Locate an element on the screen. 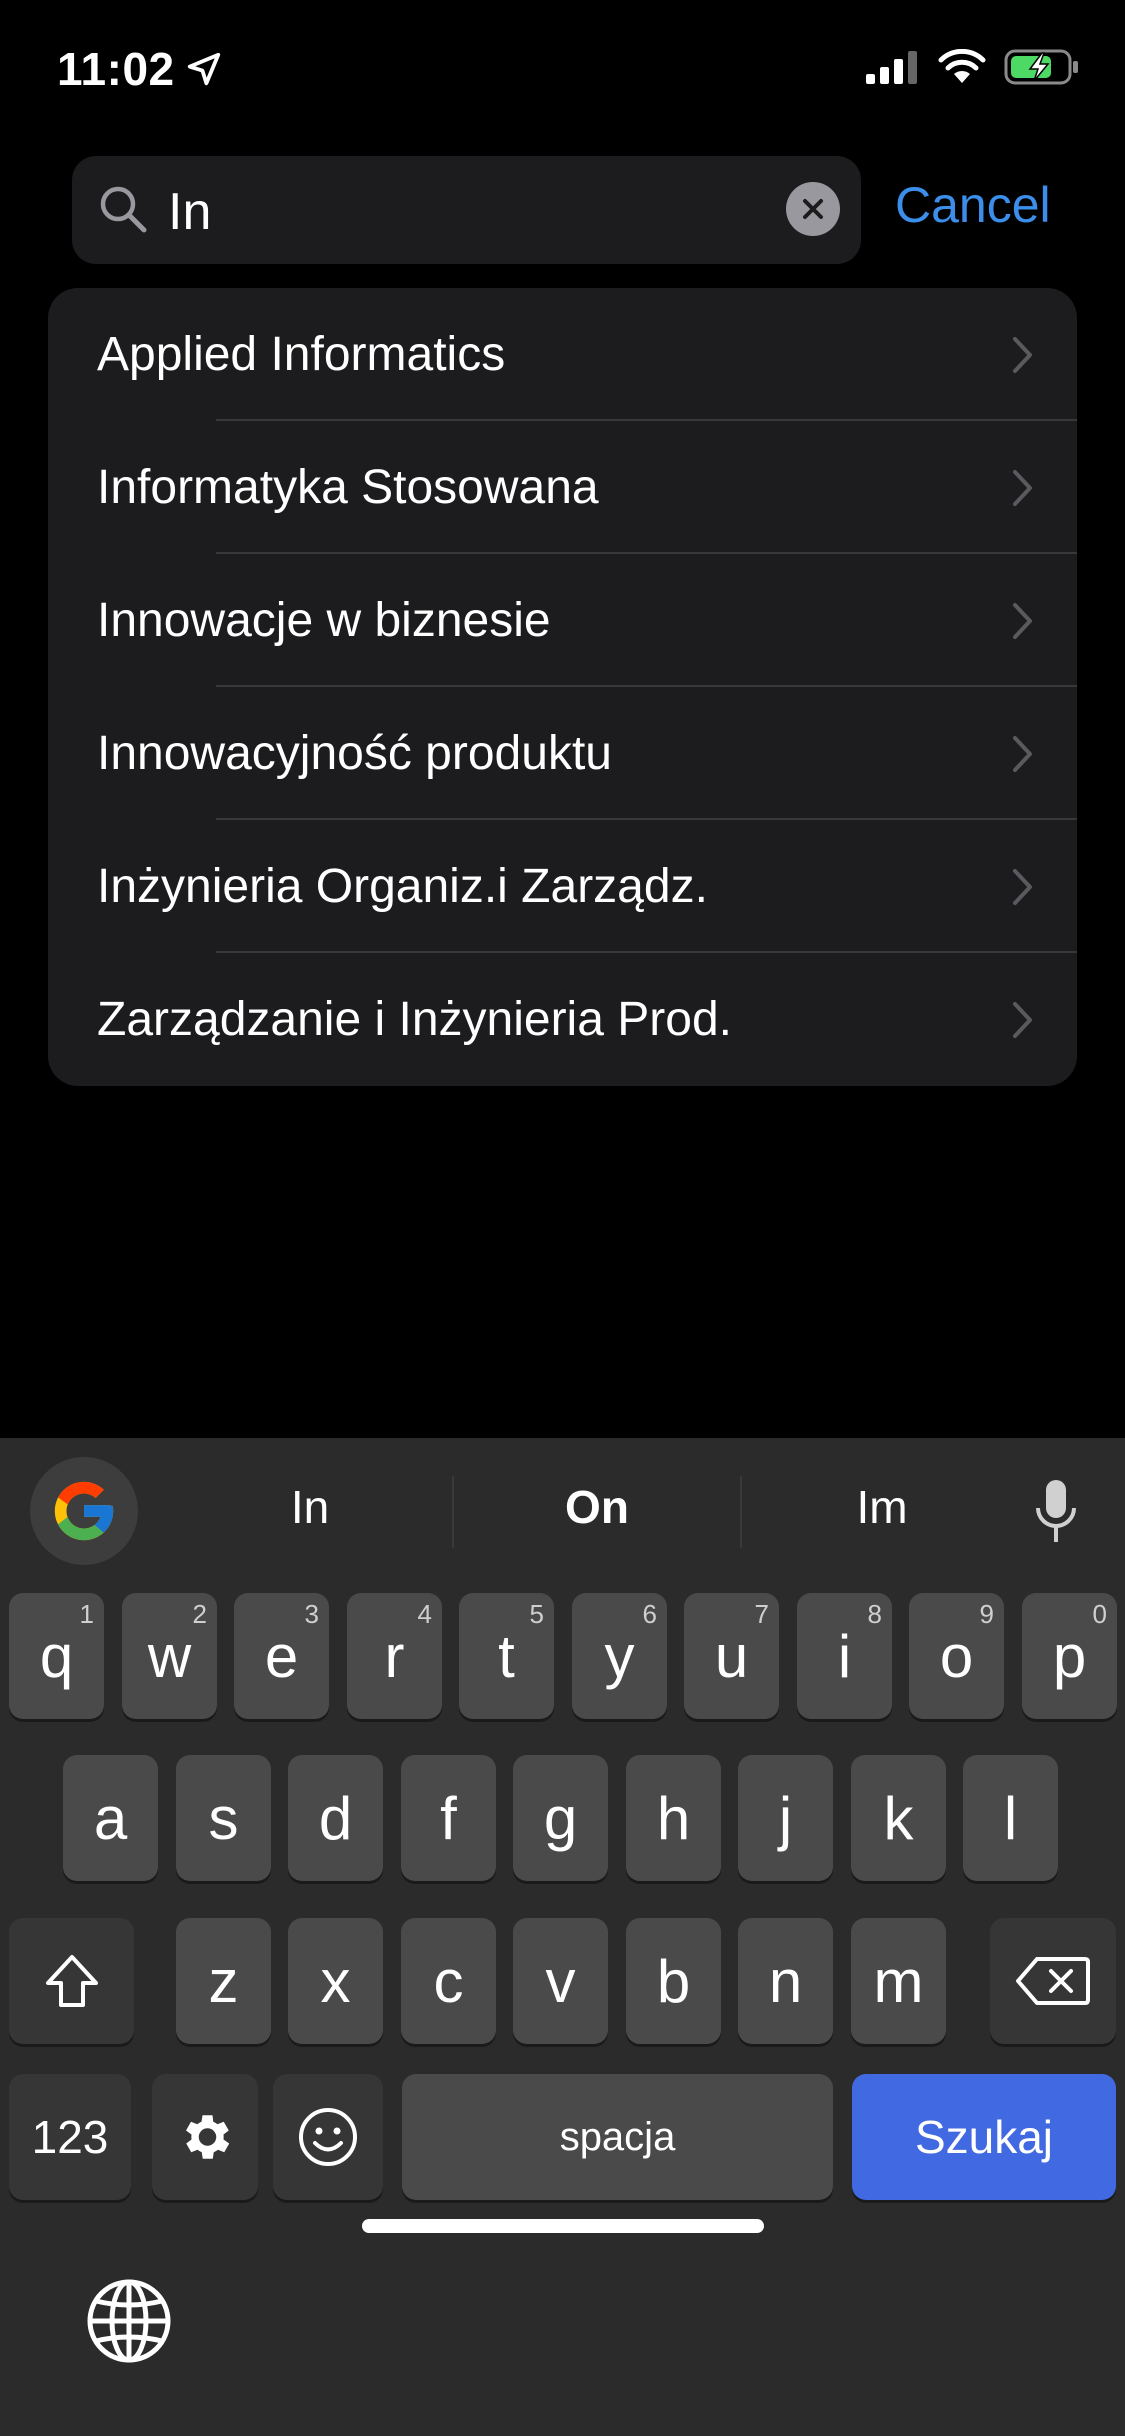 This screenshot has width=1125, height=2436. status-time: 11:02 is located at coordinates (140, 69).